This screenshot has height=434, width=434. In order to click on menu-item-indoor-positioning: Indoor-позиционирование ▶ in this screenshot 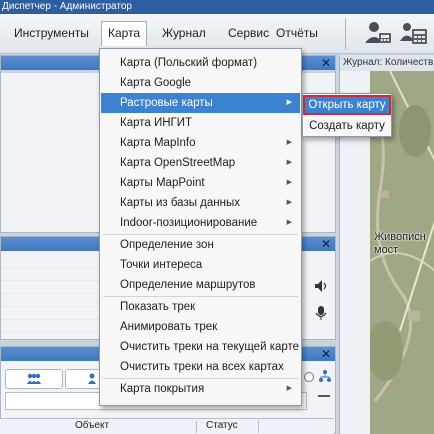, I will do `click(200, 223)`.